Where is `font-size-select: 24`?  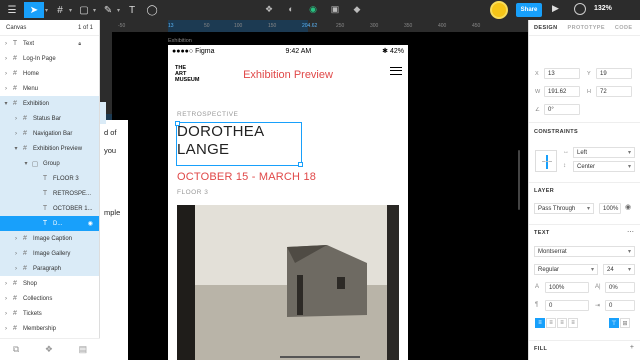 font-size-select: 24 is located at coordinates (619, 269).